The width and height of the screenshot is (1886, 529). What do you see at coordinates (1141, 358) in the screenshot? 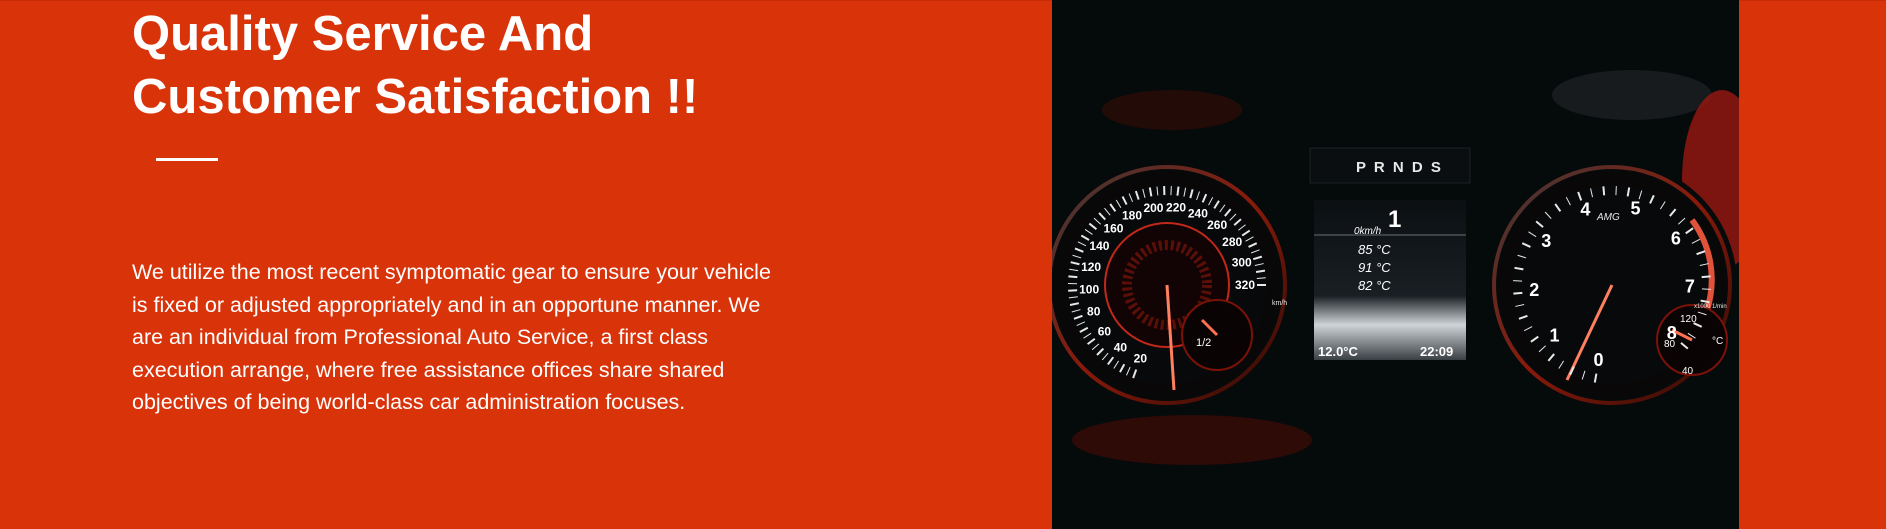
I see `gauge-label: 20` at bounding box center [1141, 358].